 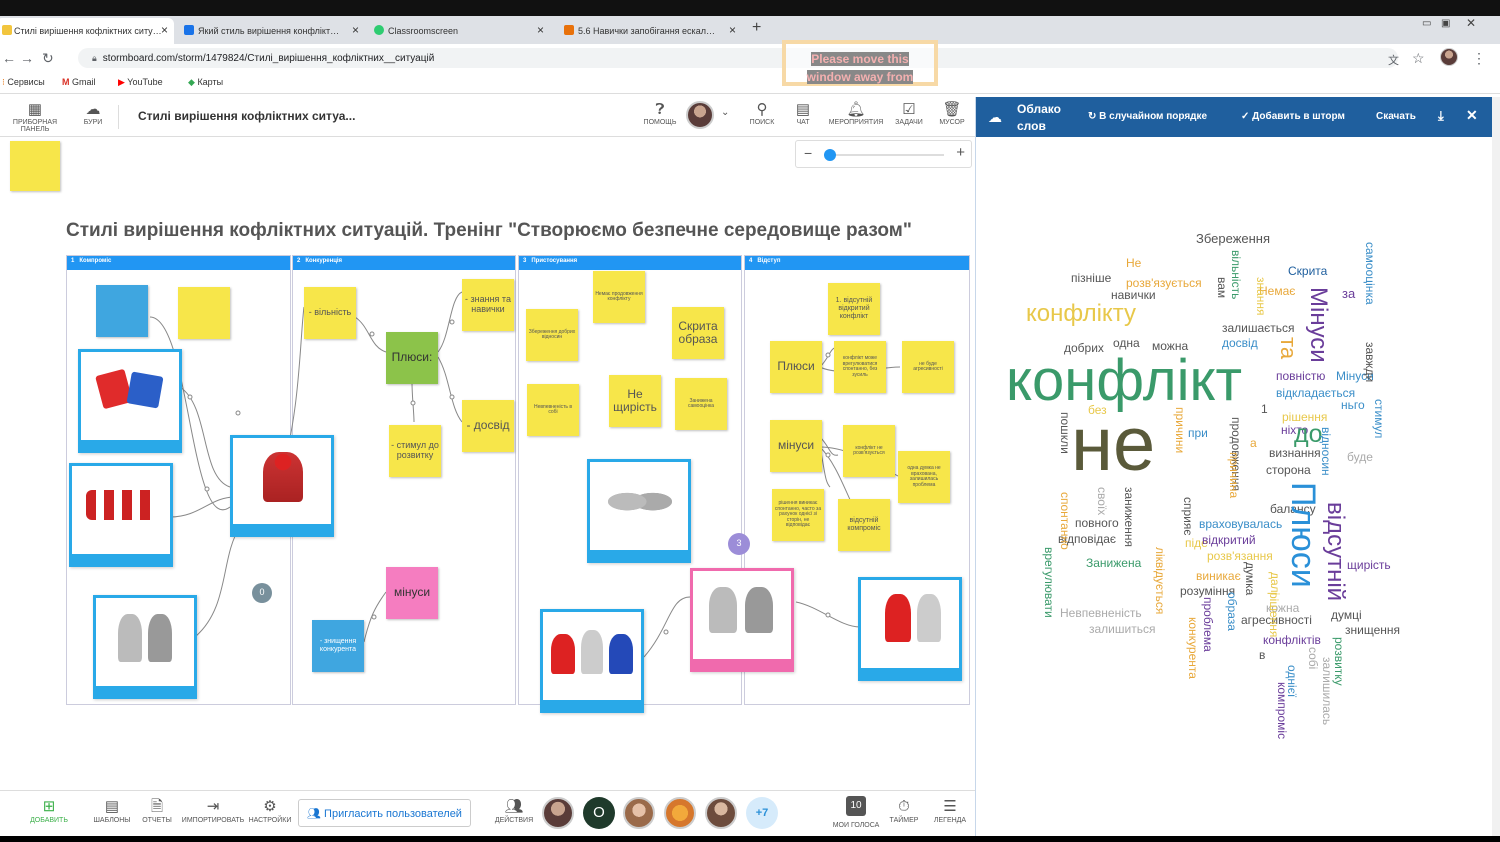 What do you see at coordinates (1346, 615) in the screenshot?
I see `cloud-word: думці` at bounding box center [1346, 615].